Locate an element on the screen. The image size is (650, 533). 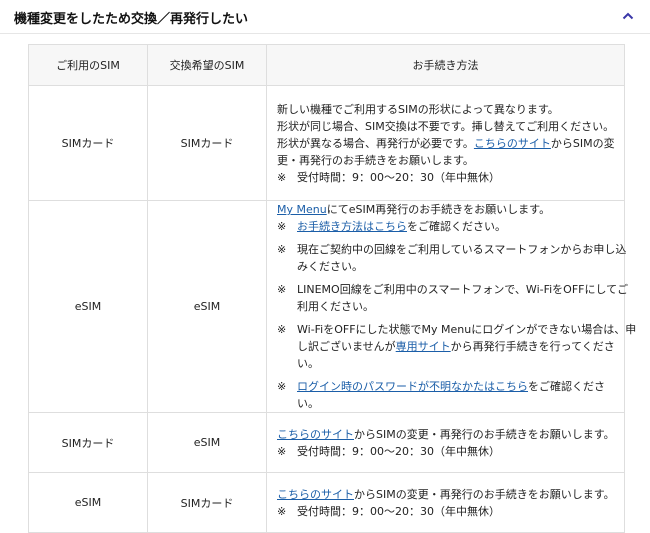
procedure-guide-link: お手続き方法はこちら is located at coordinates (352, 226).